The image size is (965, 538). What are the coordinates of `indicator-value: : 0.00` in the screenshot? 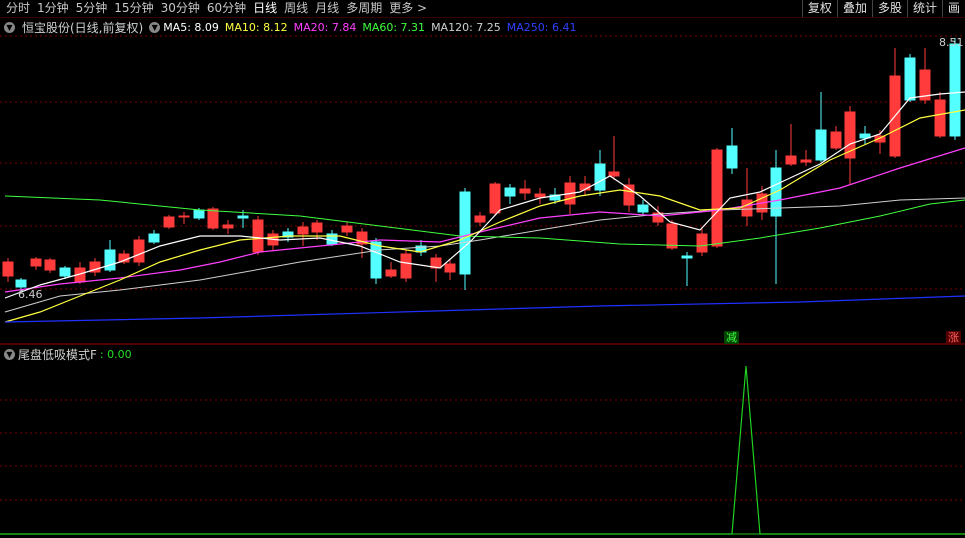 It's located at (115, 354).